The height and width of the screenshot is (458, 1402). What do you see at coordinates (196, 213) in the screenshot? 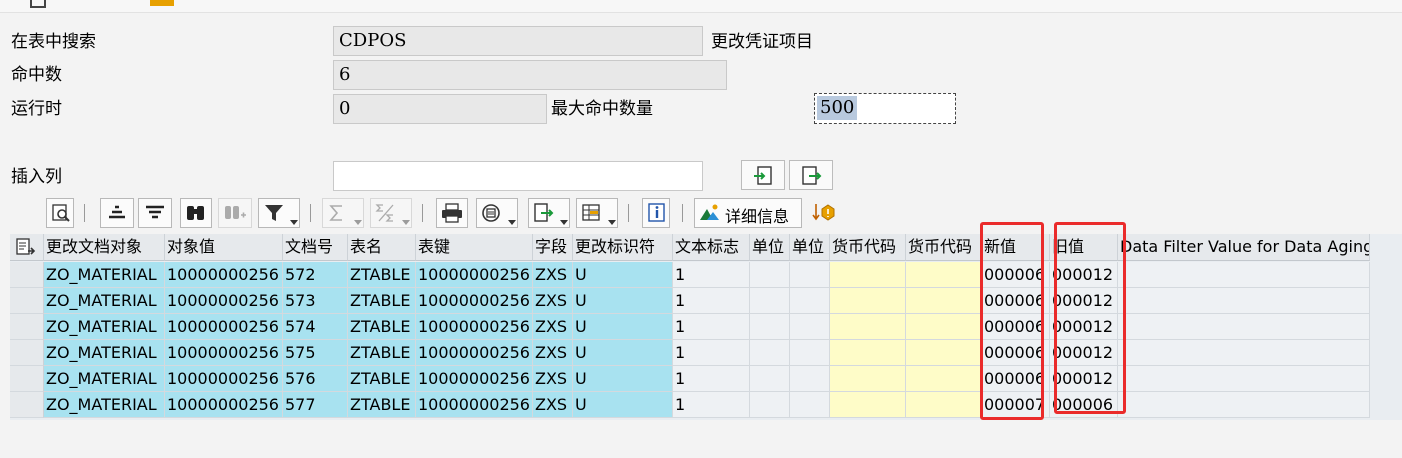
I see `find-button` at bounding box center [196, 213].